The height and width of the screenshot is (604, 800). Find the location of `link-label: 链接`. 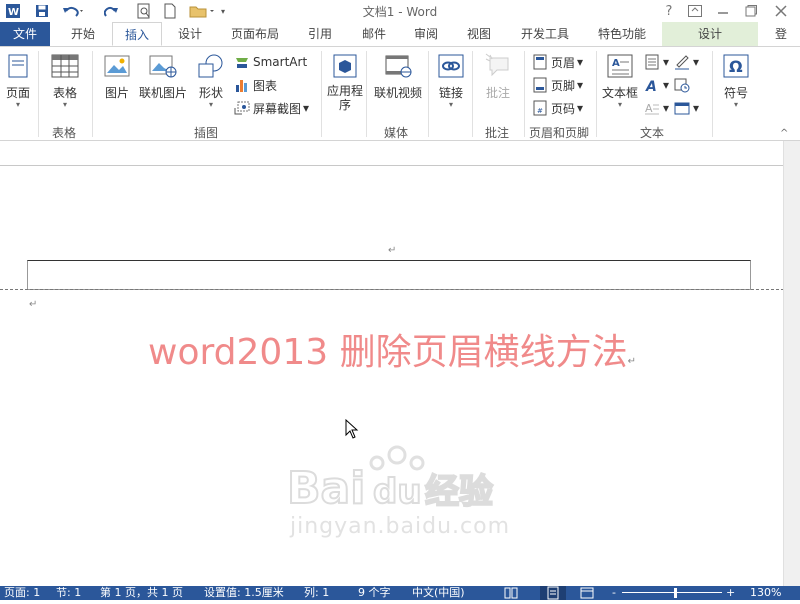

link-label: 链接 is located at coordinates (450, 93).